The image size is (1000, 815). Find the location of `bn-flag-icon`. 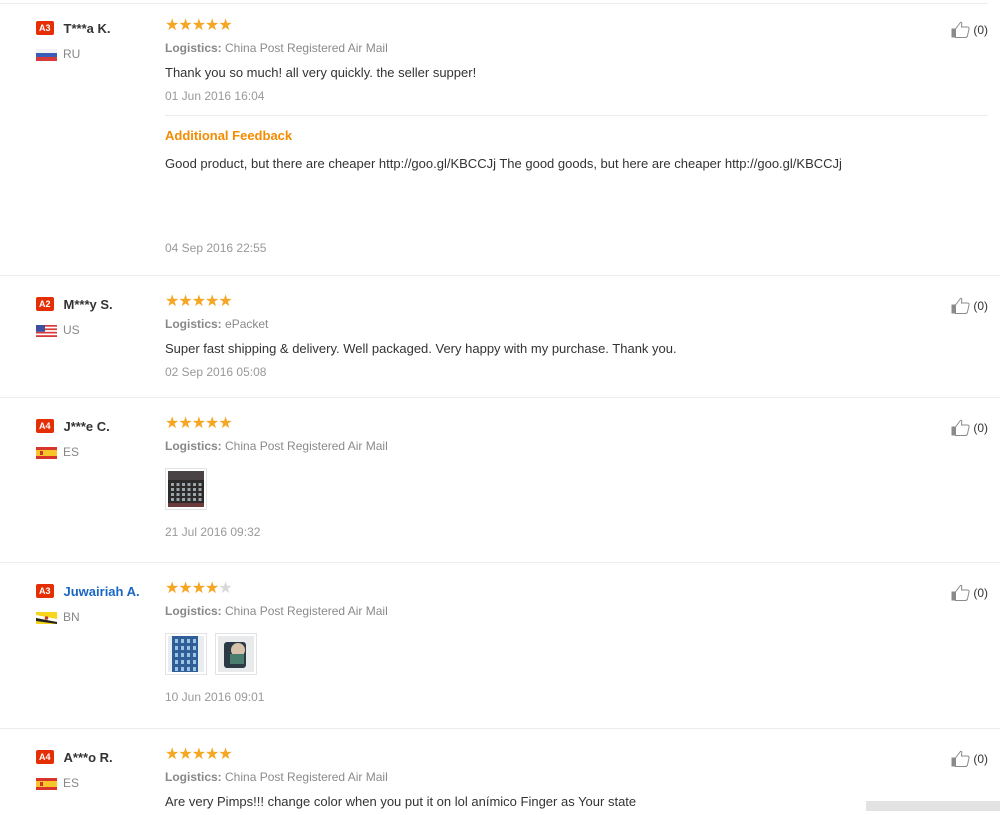

bn-flag-icon is located at coordinates (46, 617).